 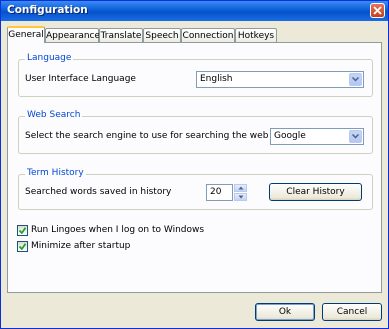 What do you see at coordinates (216, 192) in the screenshot?
I see `history-count-value: 20` at bounding box center [216, 192].